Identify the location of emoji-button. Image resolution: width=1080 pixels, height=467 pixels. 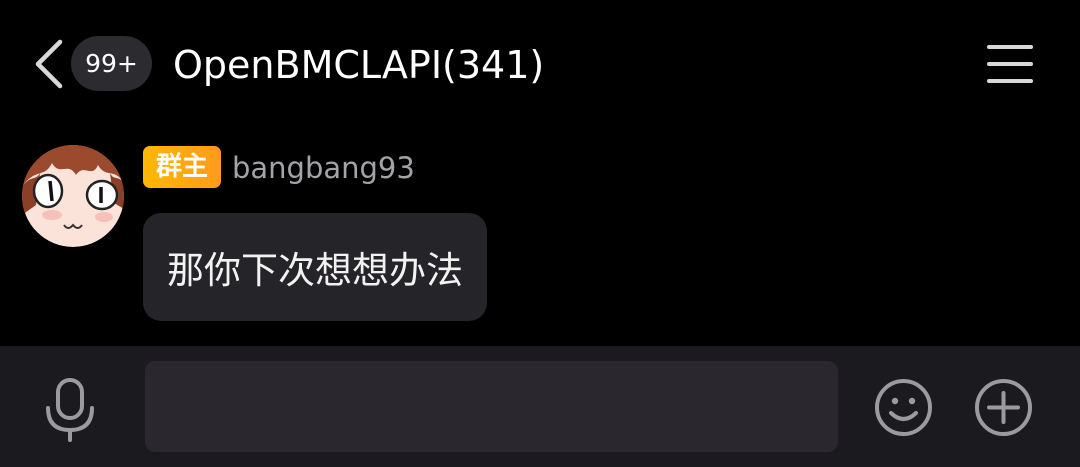
(903, 407).